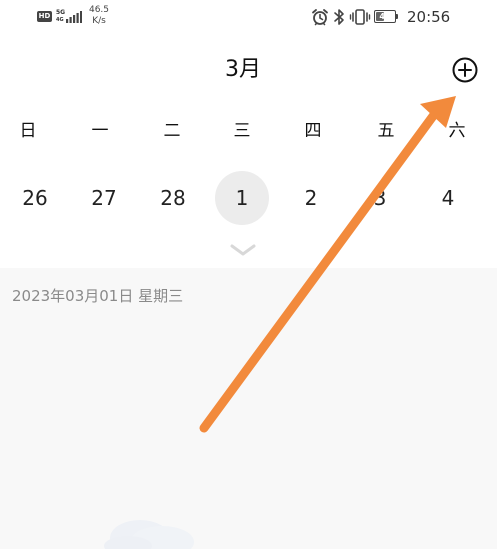 The image size is (497, 549). What do you see at coordinates (35, 198) in the screenshot?
I see `date-cell: 26` at bounding box center [35, 198].